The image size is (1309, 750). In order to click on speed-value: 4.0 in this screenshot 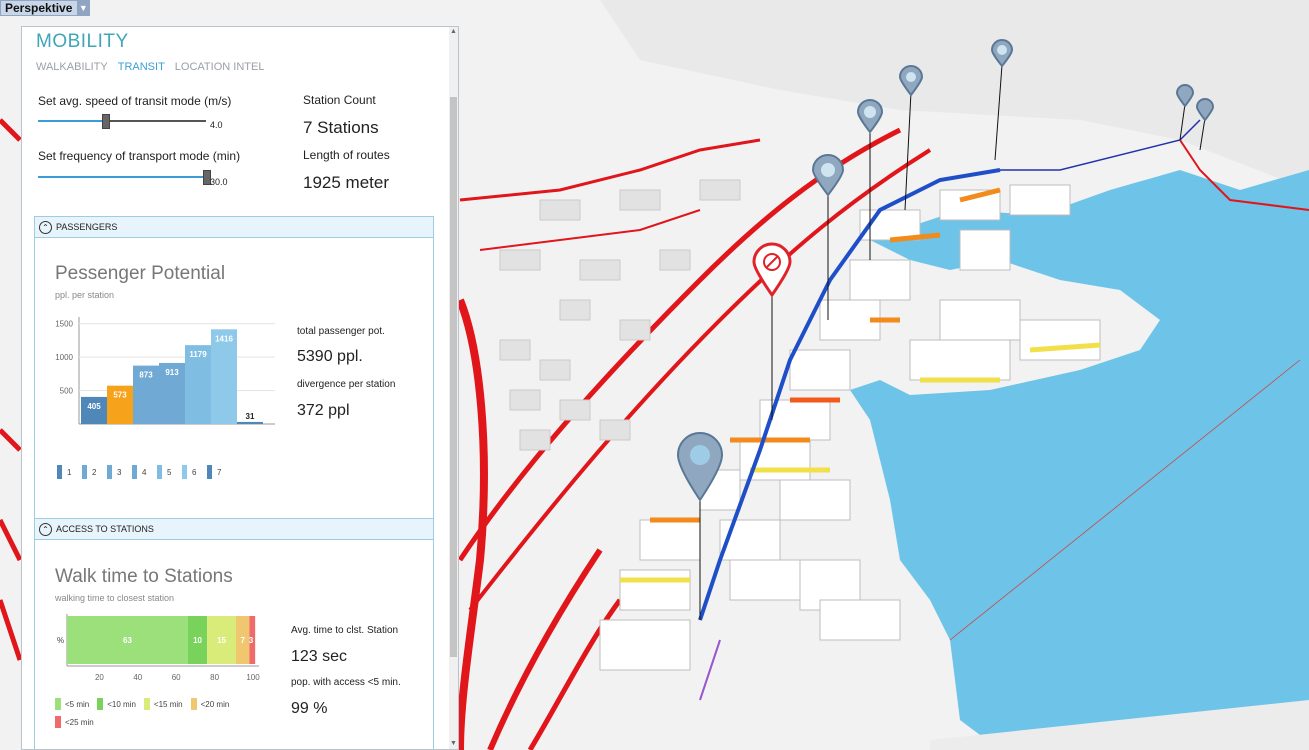, I will do `click(216, 125)`.